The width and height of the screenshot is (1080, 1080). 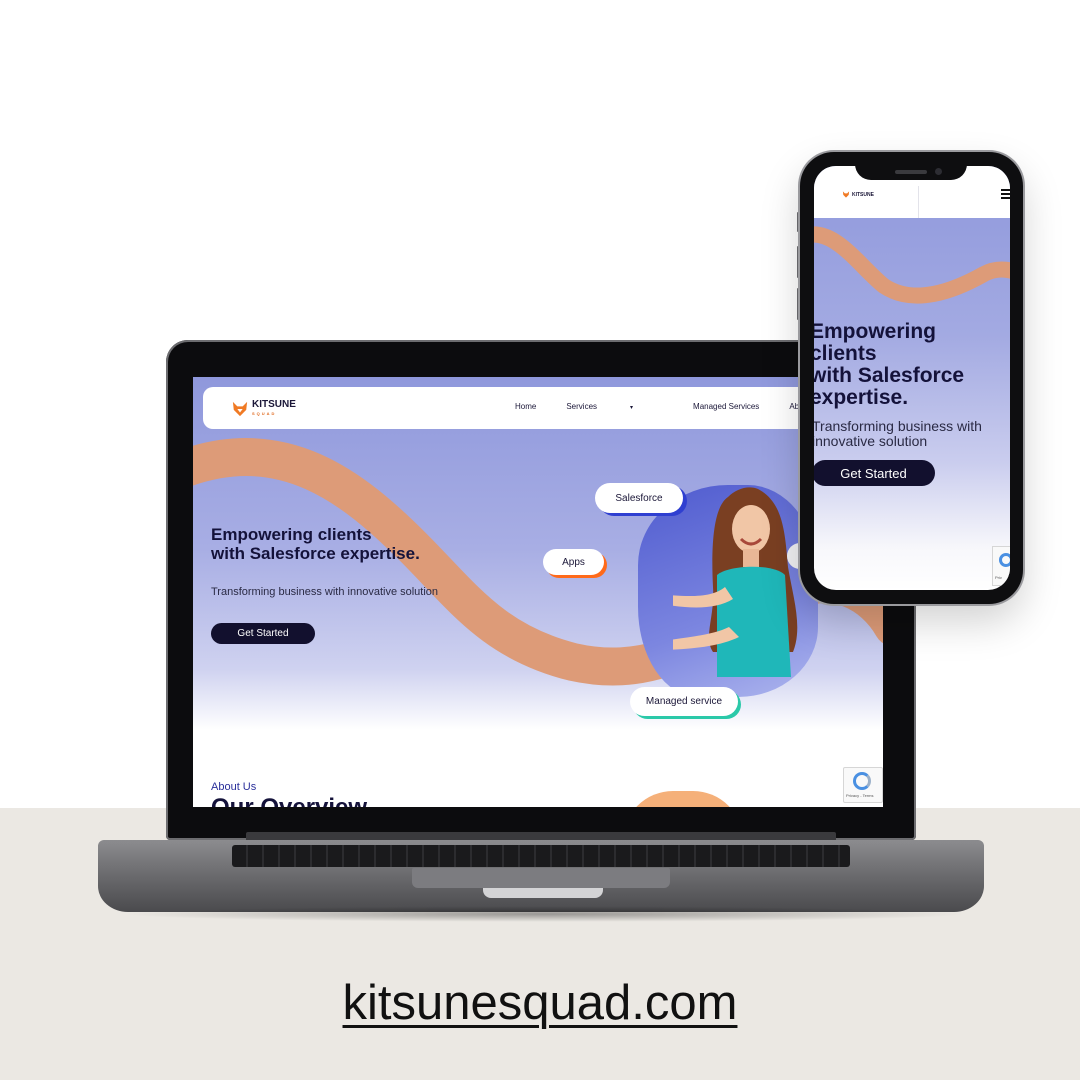 I want to click on nav-item-managed-services: Managed Services, so click(x=726, y=406).